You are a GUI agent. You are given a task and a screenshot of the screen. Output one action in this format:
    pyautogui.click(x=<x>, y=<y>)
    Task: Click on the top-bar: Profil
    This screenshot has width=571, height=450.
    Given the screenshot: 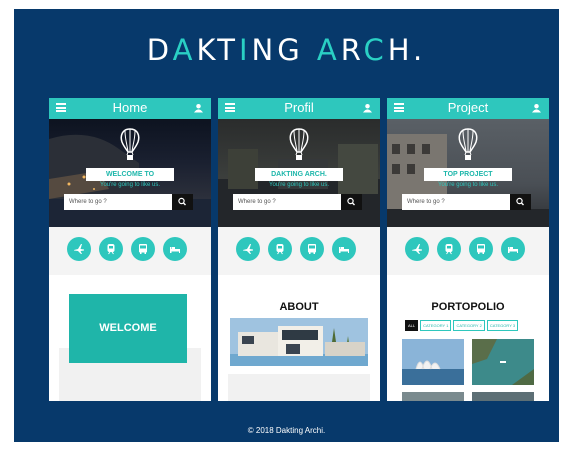 What is the action you would take?
    pyautogui.click(x=299, y=108)
    